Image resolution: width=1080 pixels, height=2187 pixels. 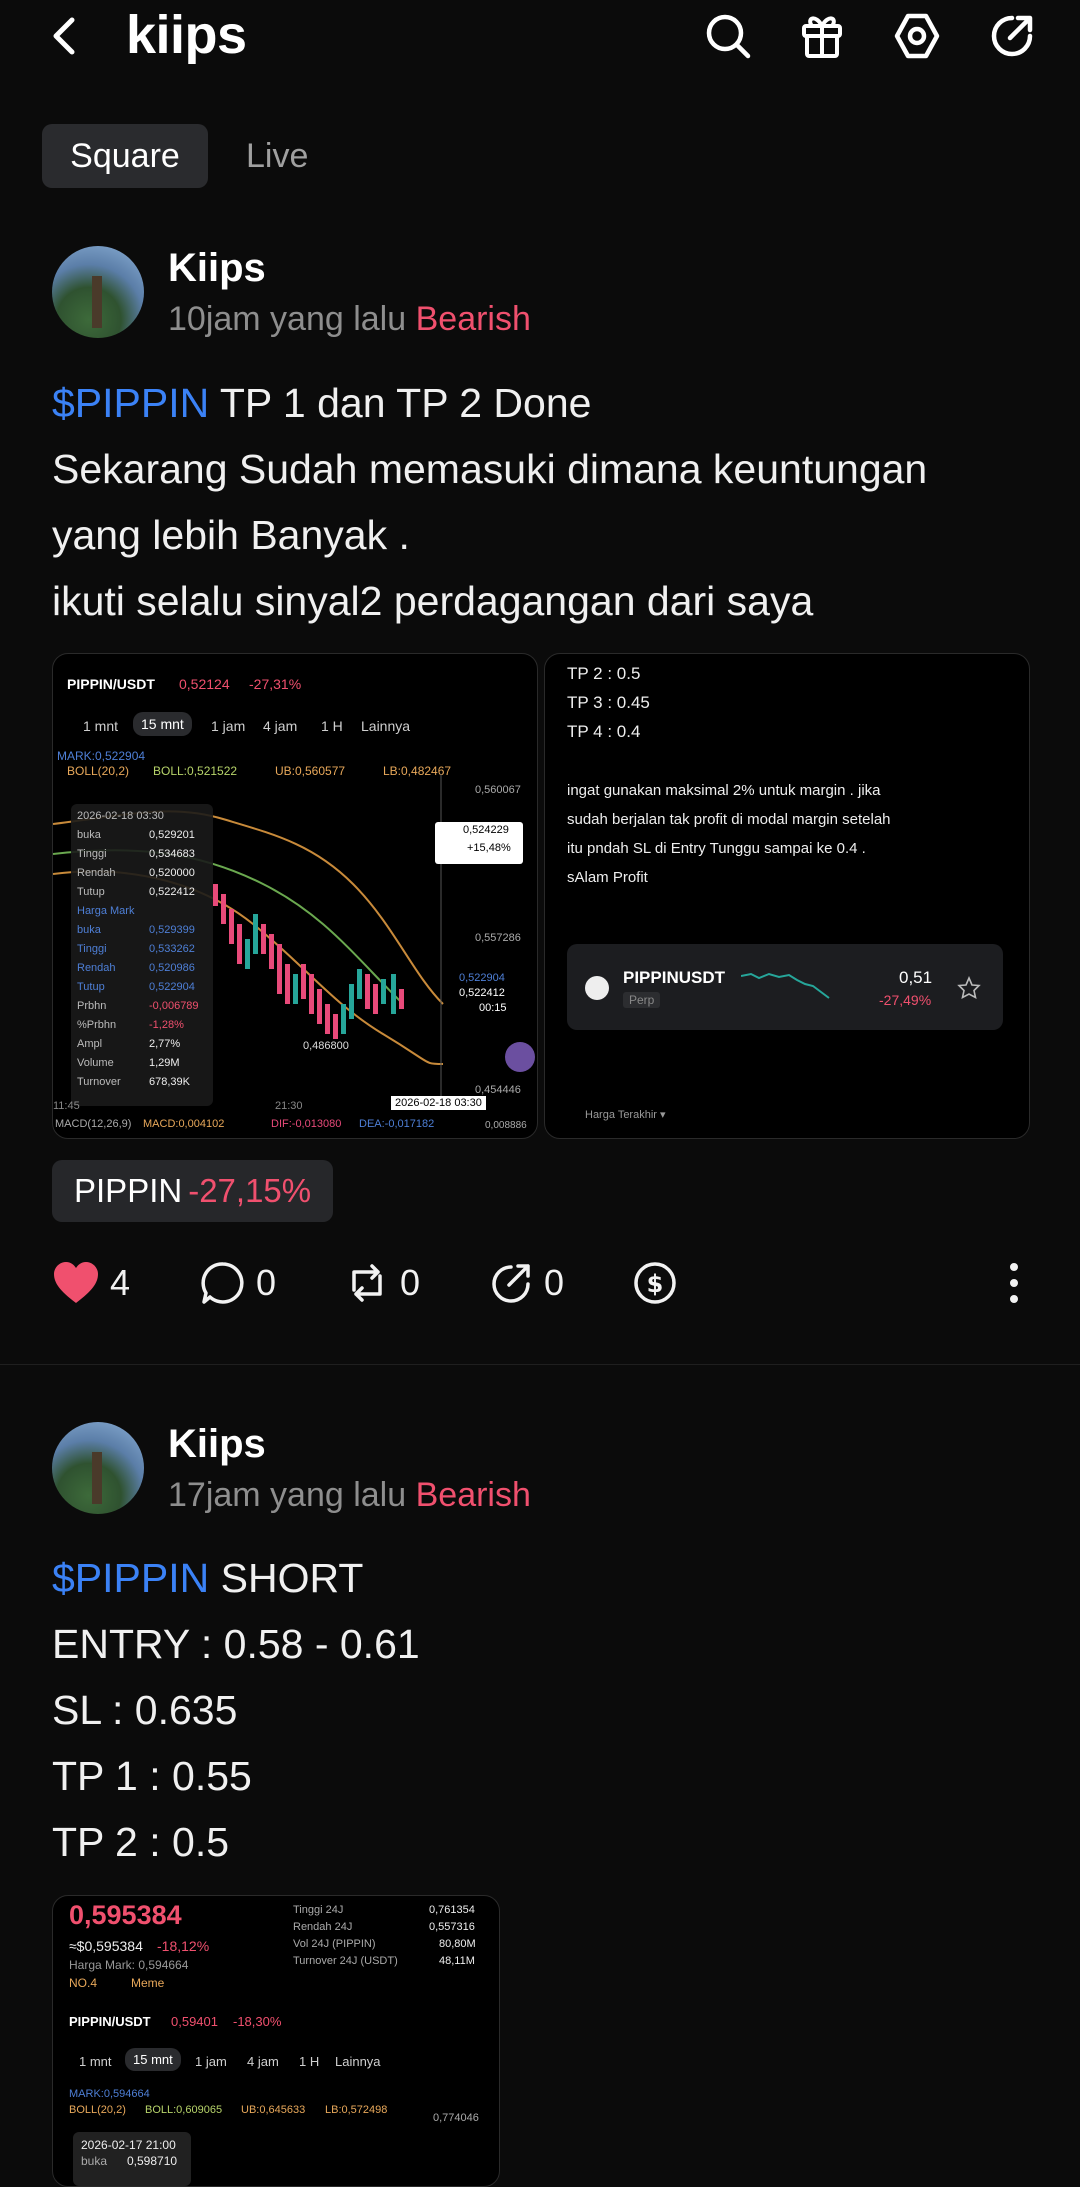 What do you see at coordinates (125, 156) in the screenshot?
I see `tab-square: Square` at bounding box center [125, 156].